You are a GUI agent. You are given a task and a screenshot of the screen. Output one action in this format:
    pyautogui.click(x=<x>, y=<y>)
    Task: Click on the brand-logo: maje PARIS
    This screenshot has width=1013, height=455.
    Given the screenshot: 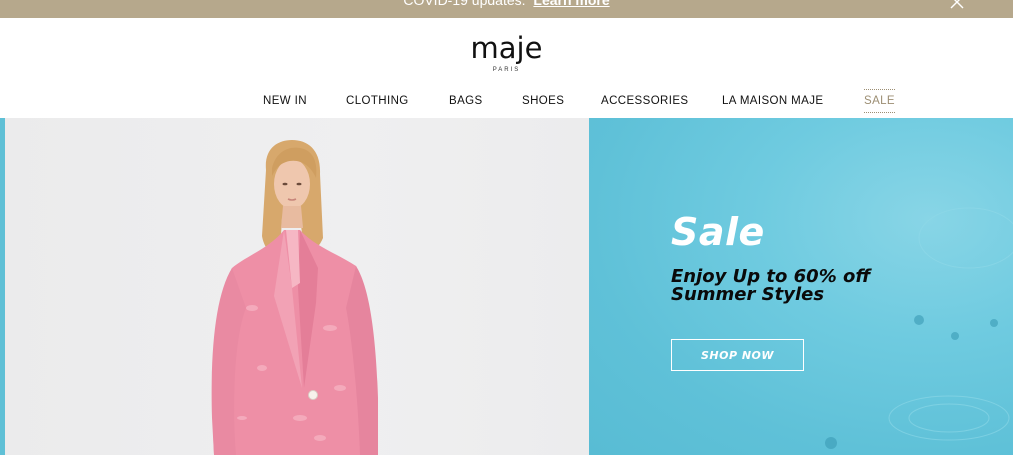 What is the action you would take?
    pyautogui.click(x=506, y=53)
    